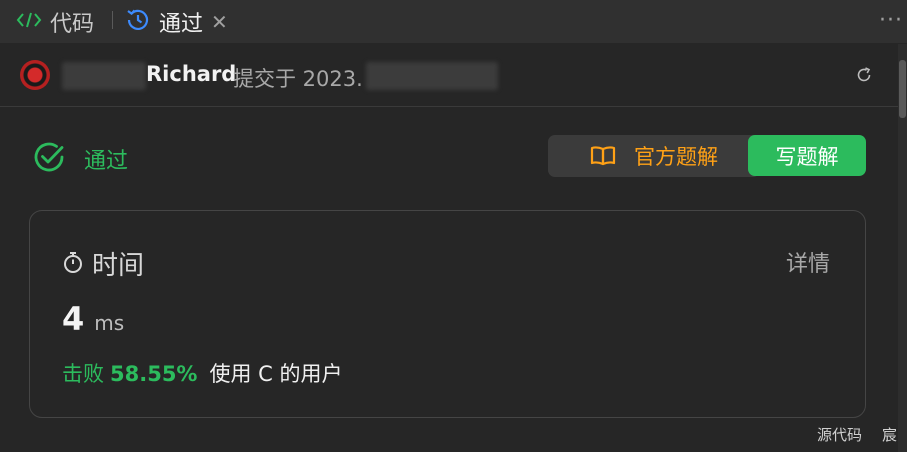  What do you see at coordinates (118, 266) in the screenshot?
I see `runtime-title: 时间` at bounding box center [118, 266].